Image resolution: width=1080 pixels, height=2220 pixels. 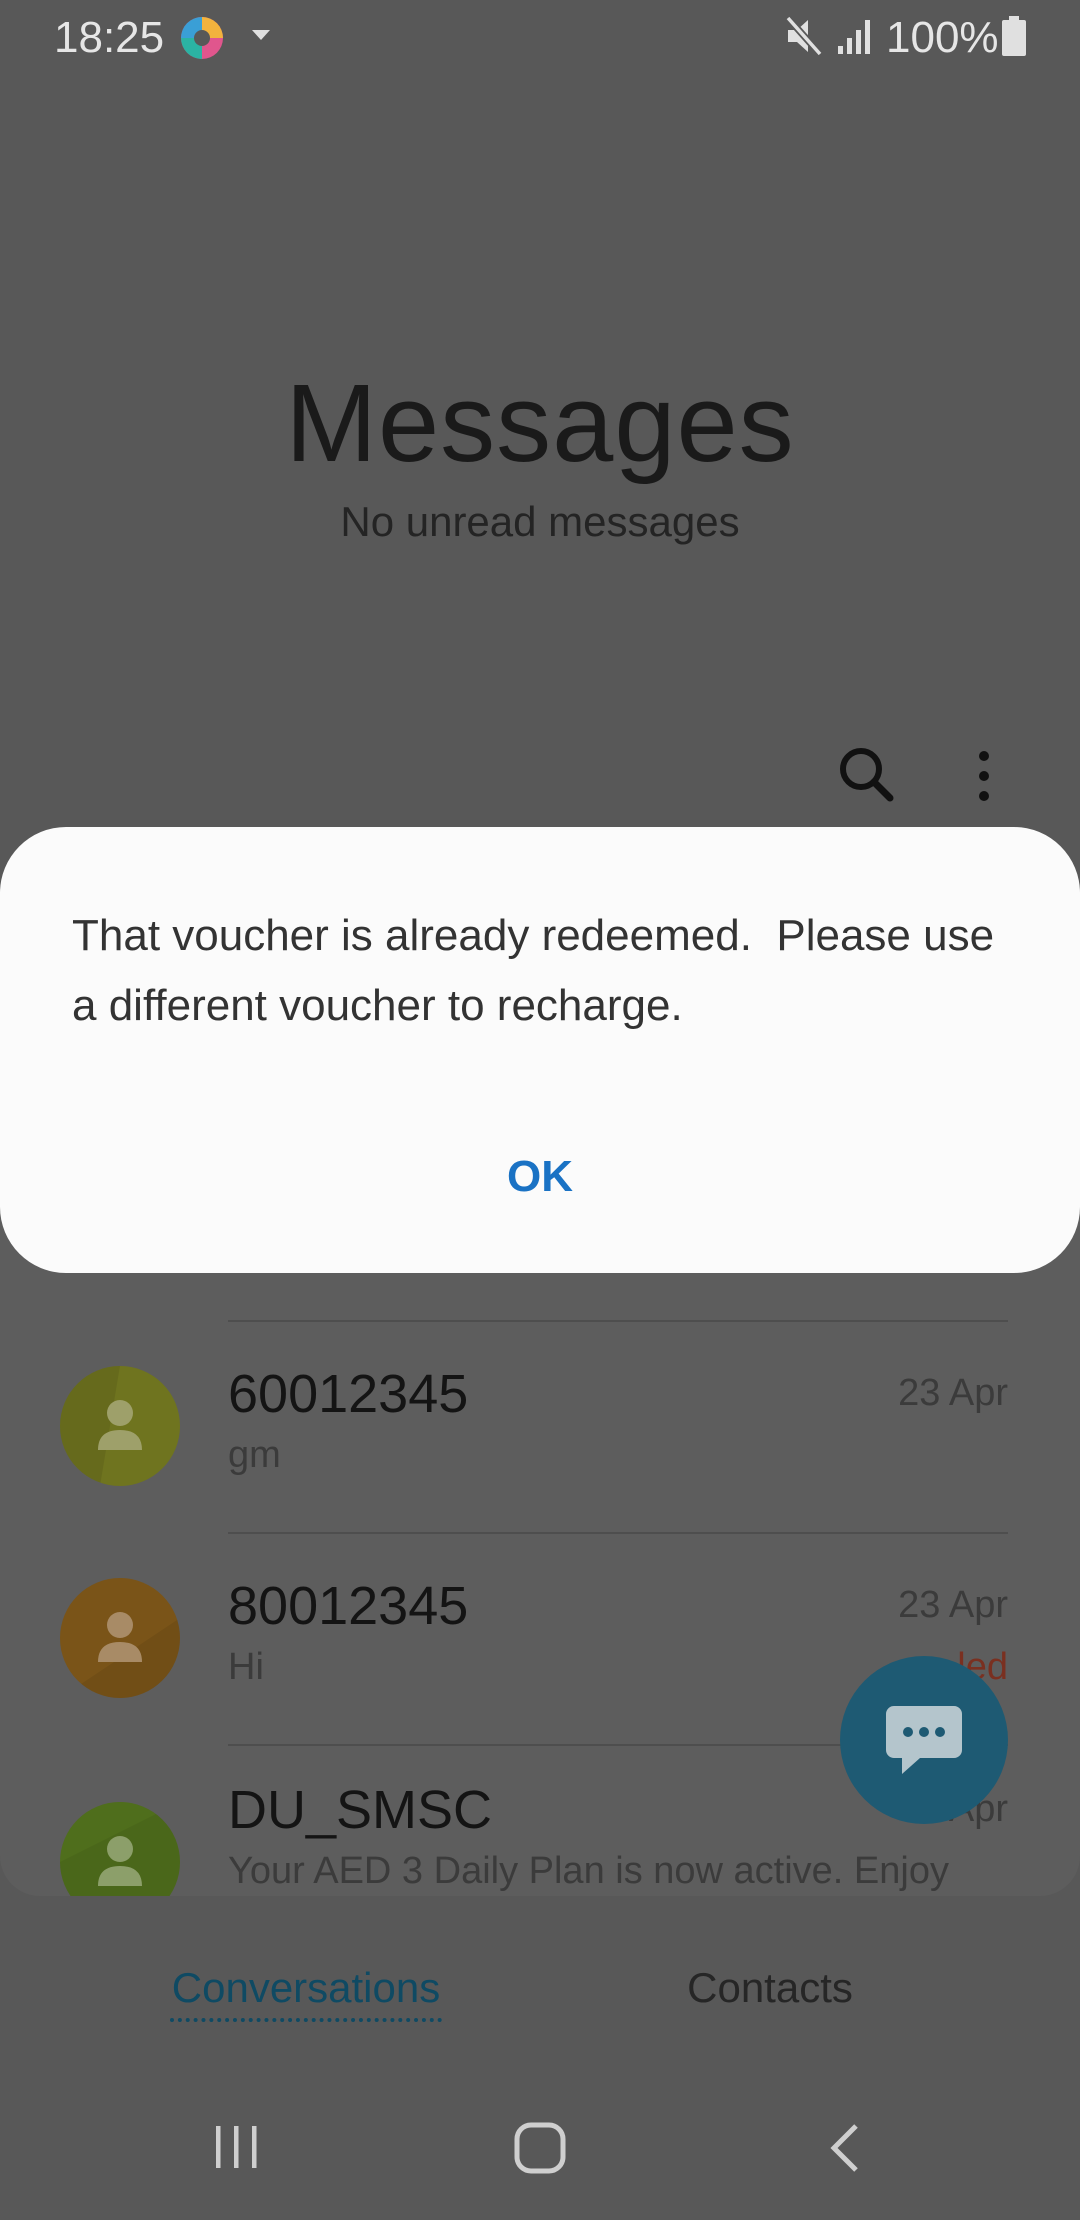 What do you see at coordinates (306, 2020) in the screenshot?
I see `tab-active-indicator` at bounding box center [306, 2020].